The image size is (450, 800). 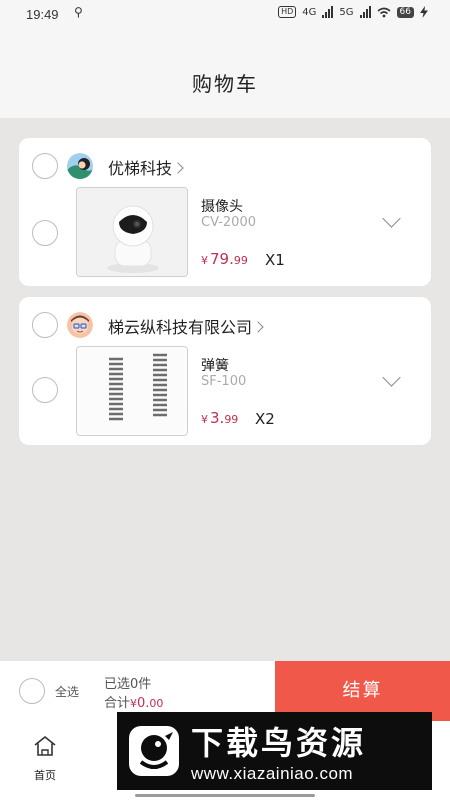 I want to click on hd-badge: HD, so click(x=287, y=12).